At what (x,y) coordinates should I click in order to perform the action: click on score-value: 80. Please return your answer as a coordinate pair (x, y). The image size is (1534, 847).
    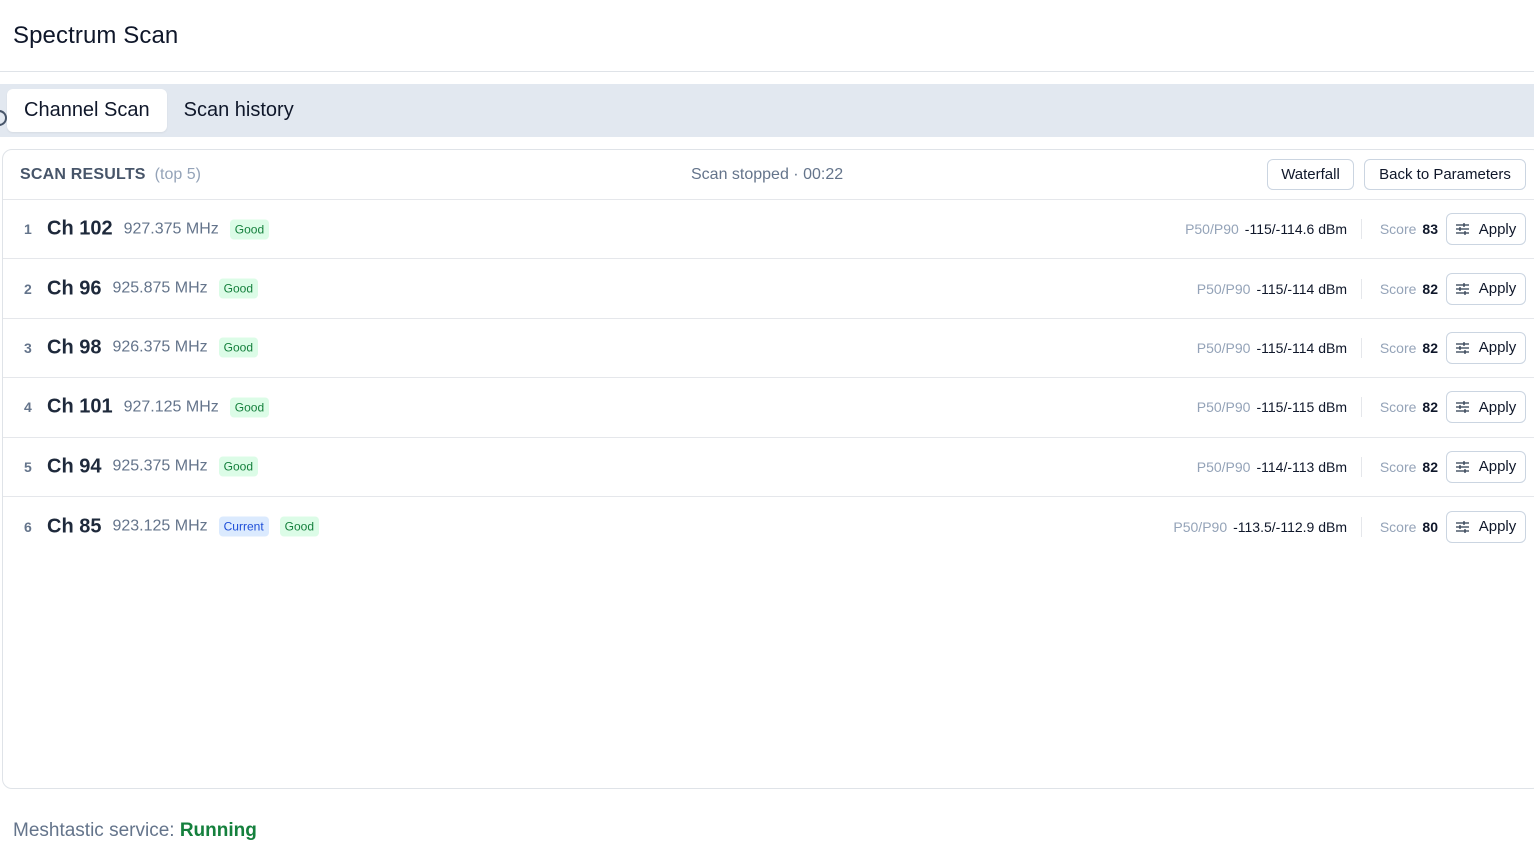
    Looking at the image, I should click on (1430, 526).